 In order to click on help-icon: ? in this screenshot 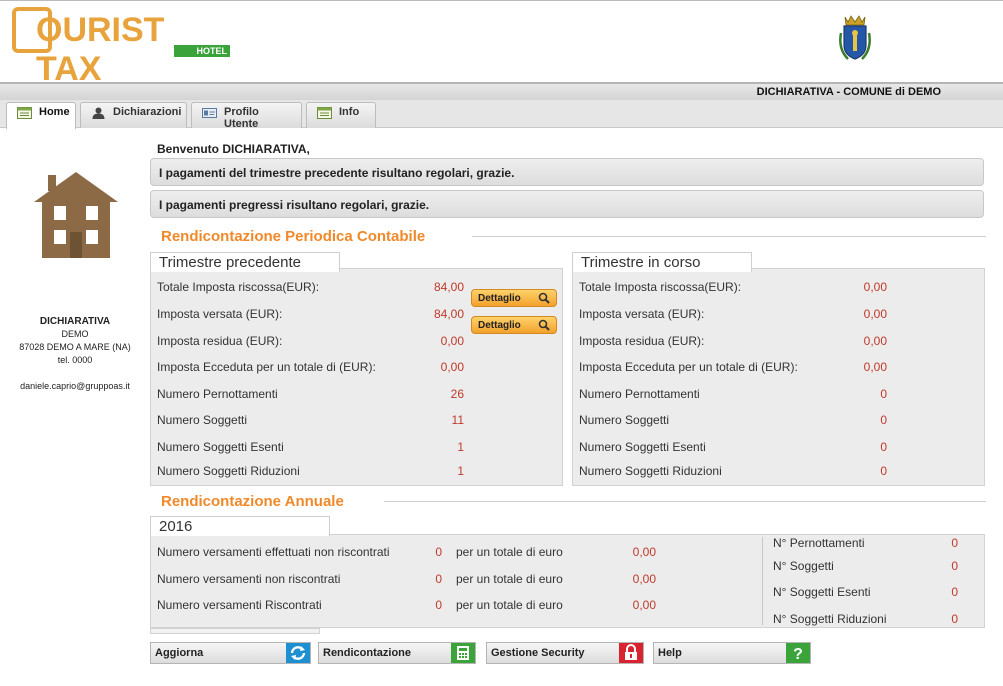, I will do `click(798, 653)`.